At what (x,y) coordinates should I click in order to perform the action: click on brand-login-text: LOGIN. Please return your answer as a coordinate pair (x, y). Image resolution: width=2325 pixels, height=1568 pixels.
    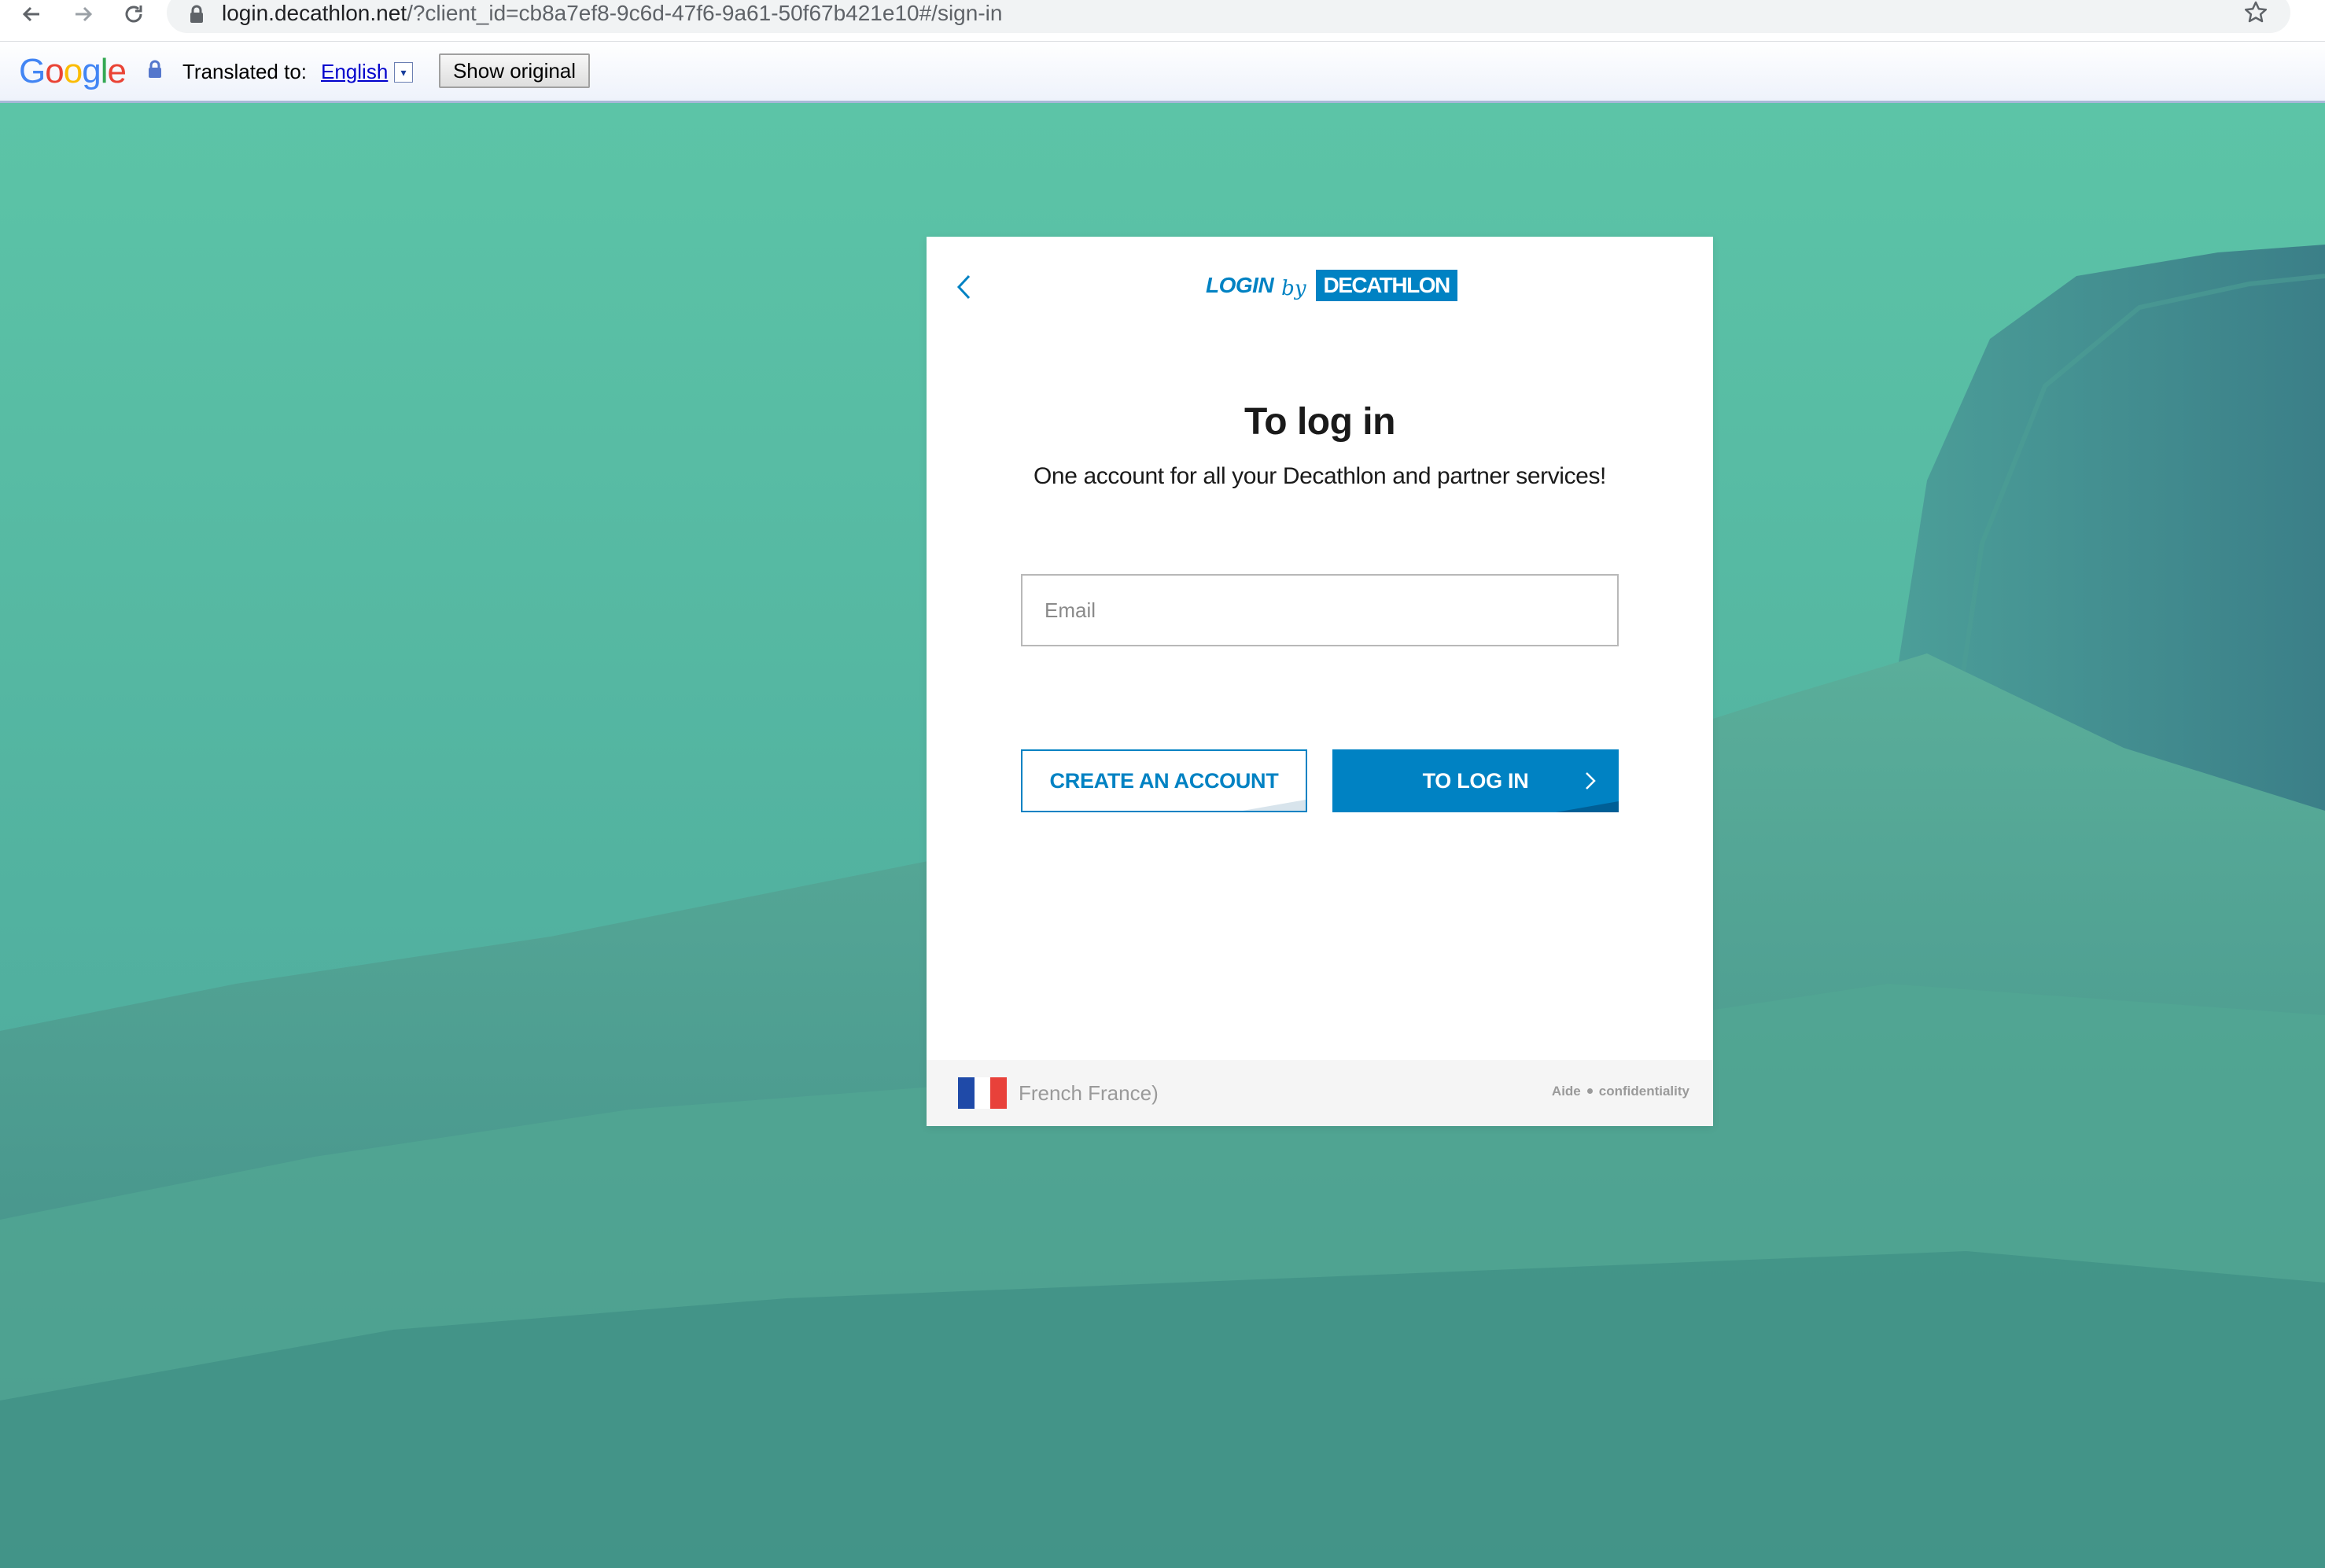
    Looking at the image, I should click on (1240, 285).